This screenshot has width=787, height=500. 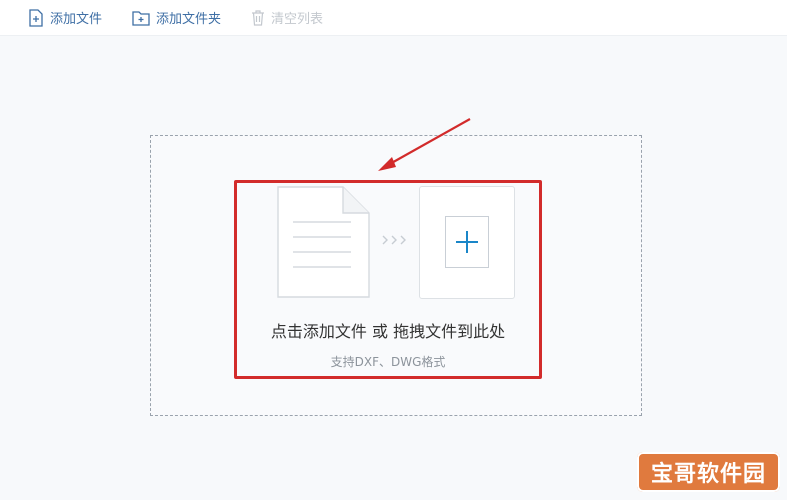 I want to click on chevrons-right-icon, so click(x=394, y=240).